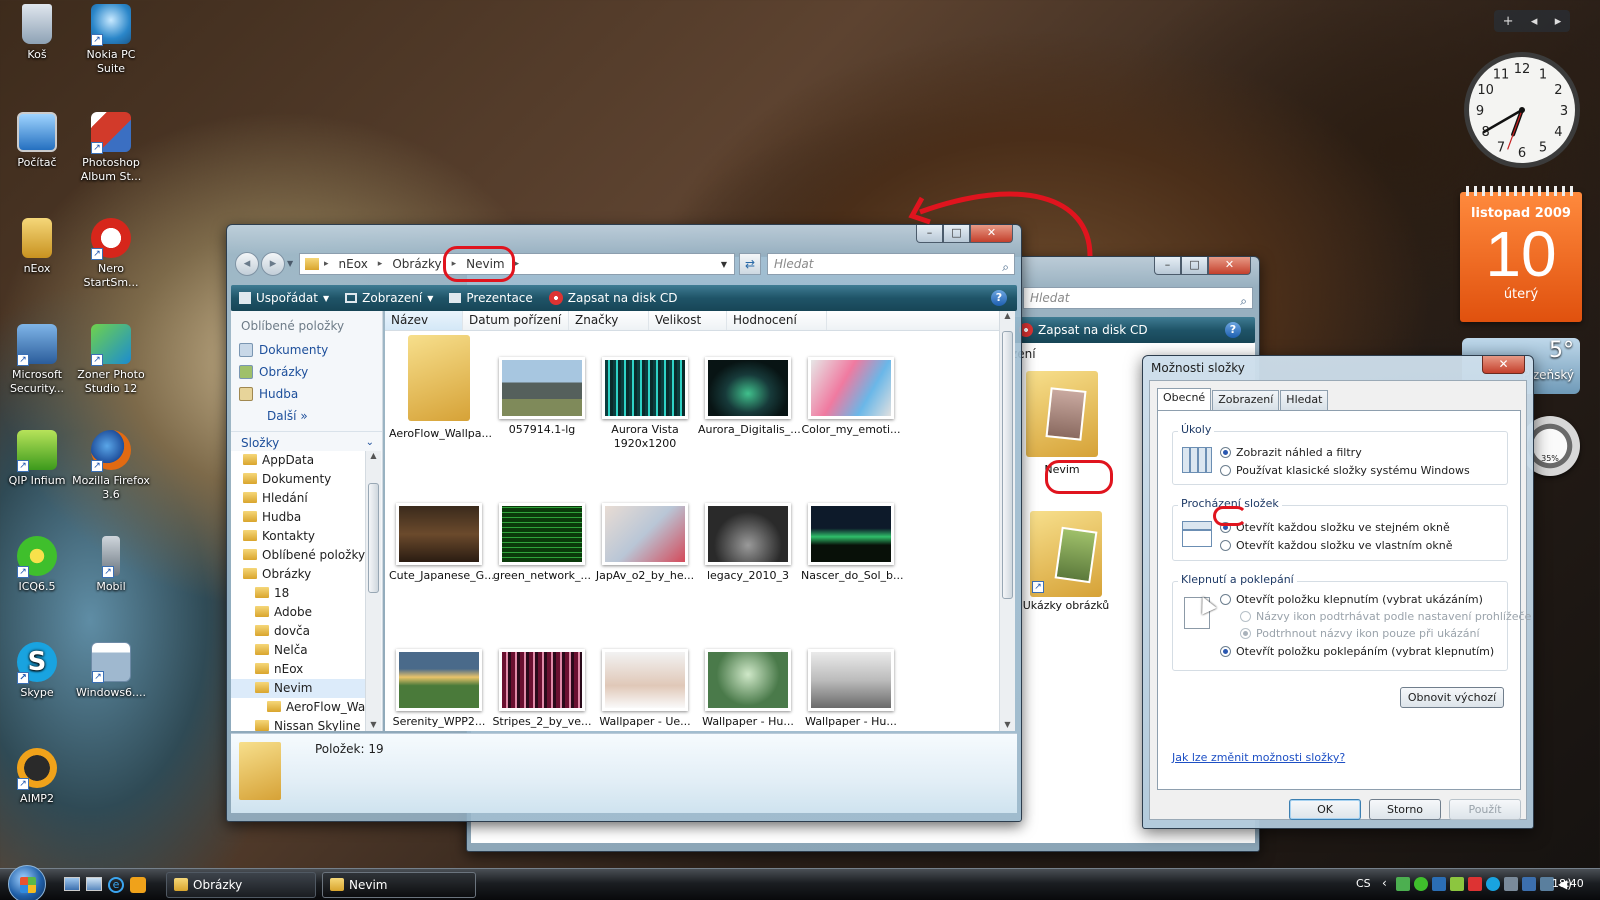 This screenshot has width=1600, height=900. Describe the element at coordinates (298, 612) in the screenshot. I see `tree-item: Adobe` at that location.